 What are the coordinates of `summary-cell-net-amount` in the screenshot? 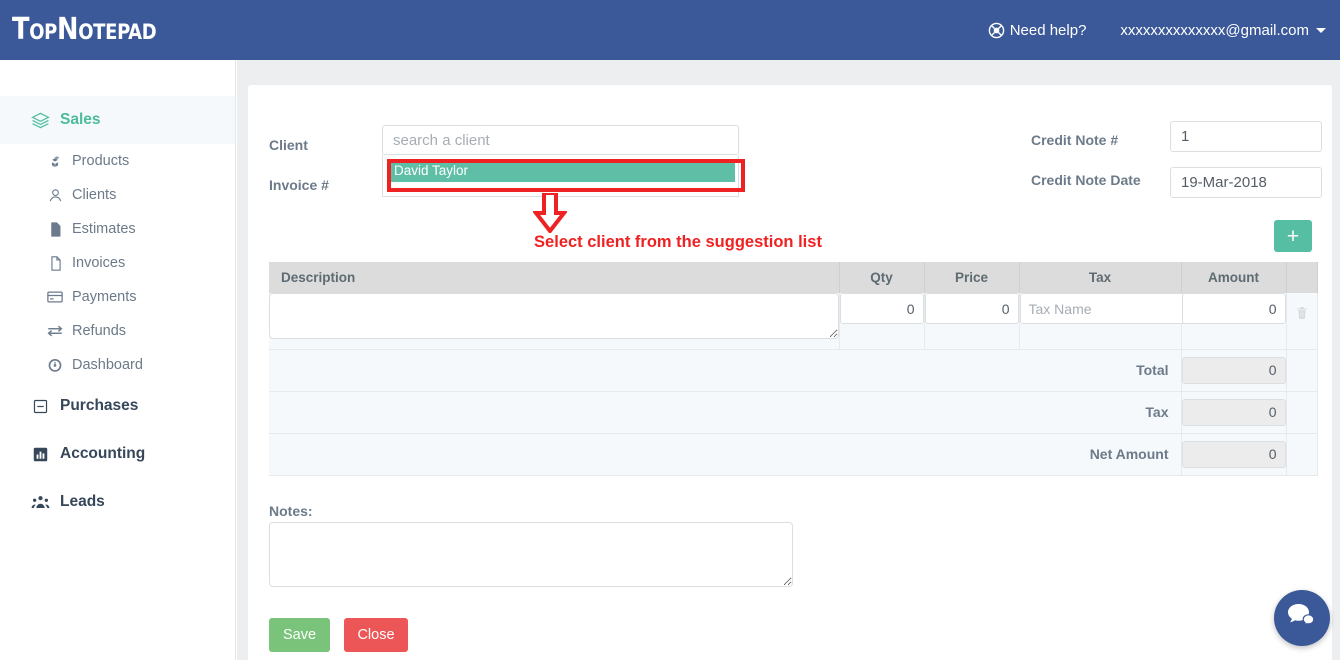 It's located at (1234, 454).